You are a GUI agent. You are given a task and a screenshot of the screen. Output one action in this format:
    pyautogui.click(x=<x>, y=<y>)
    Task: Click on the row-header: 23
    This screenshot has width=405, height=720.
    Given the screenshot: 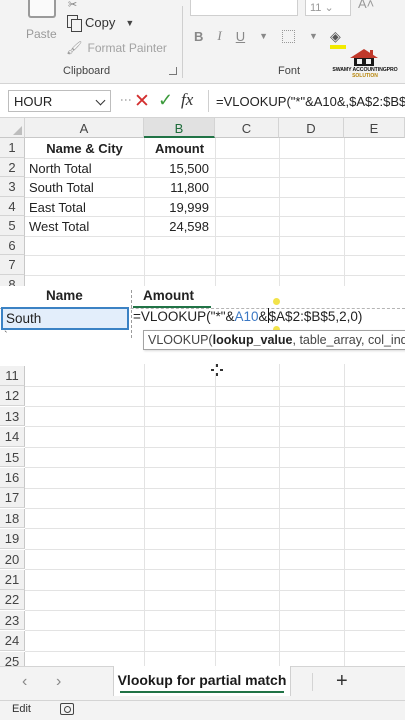 What is the action you would take?
    pyautogui.click(x=12, y=620)
    